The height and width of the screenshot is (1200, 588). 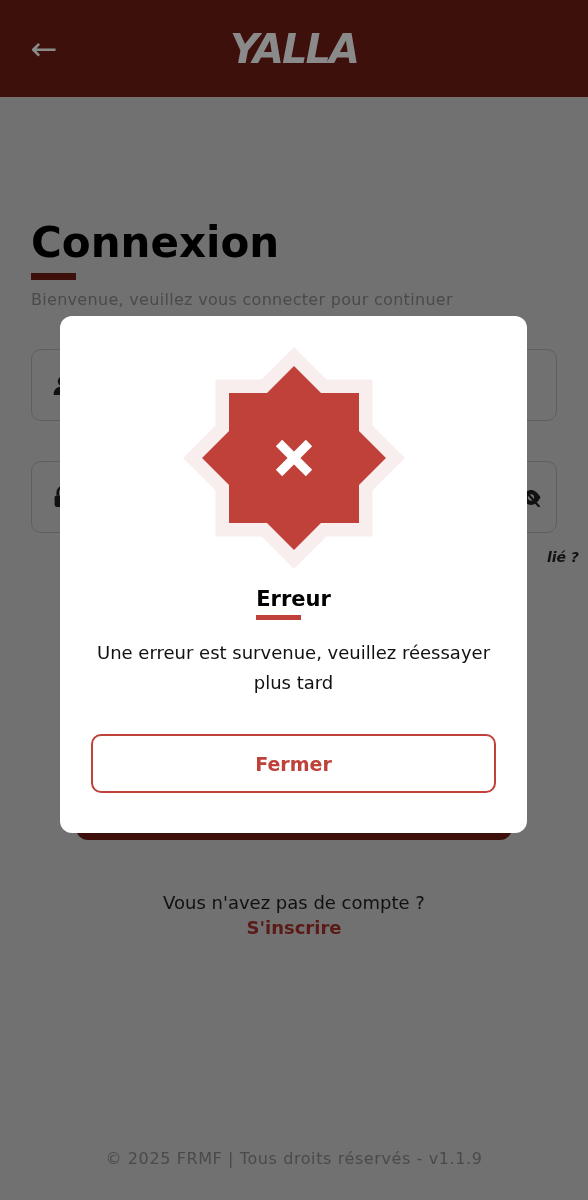 I want to click on dialog-message: Une erreur est survenue, veuillez réessayer plus tard, so click(x=293, y=668).